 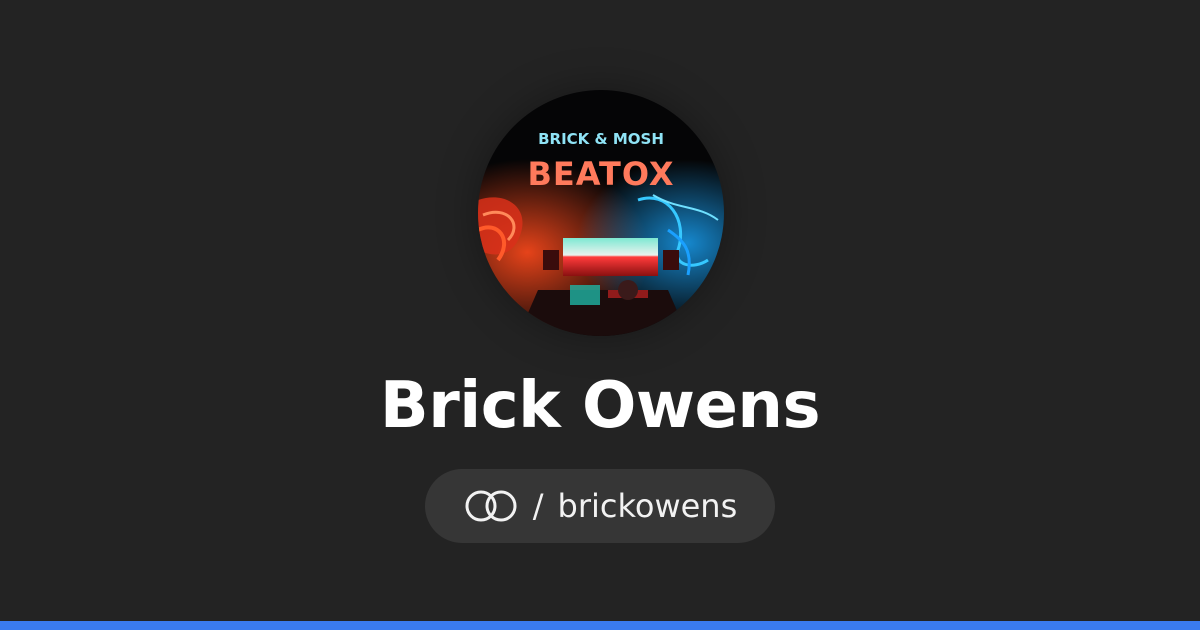 I want to click on profile-avatar: BRICK & MOSH BEATOX, so click(x=601, y=213).